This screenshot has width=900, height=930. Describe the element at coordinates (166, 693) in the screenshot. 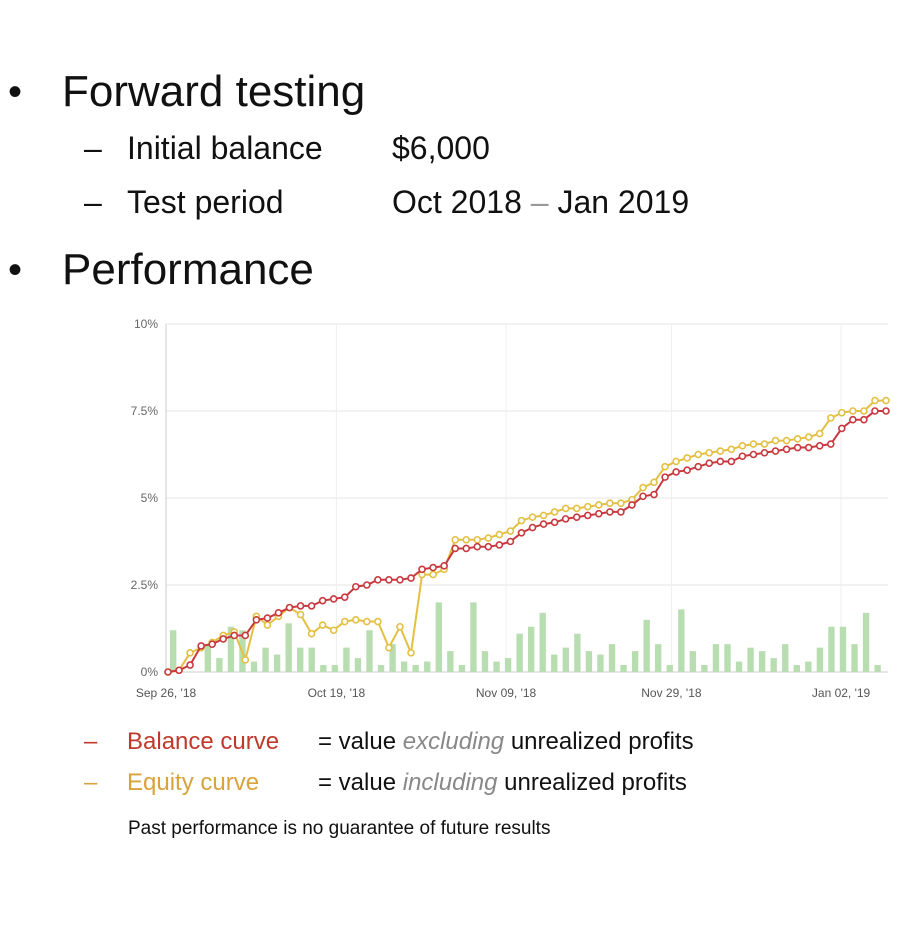

I see `x-tick-label: Sep 26, '18` at that location.